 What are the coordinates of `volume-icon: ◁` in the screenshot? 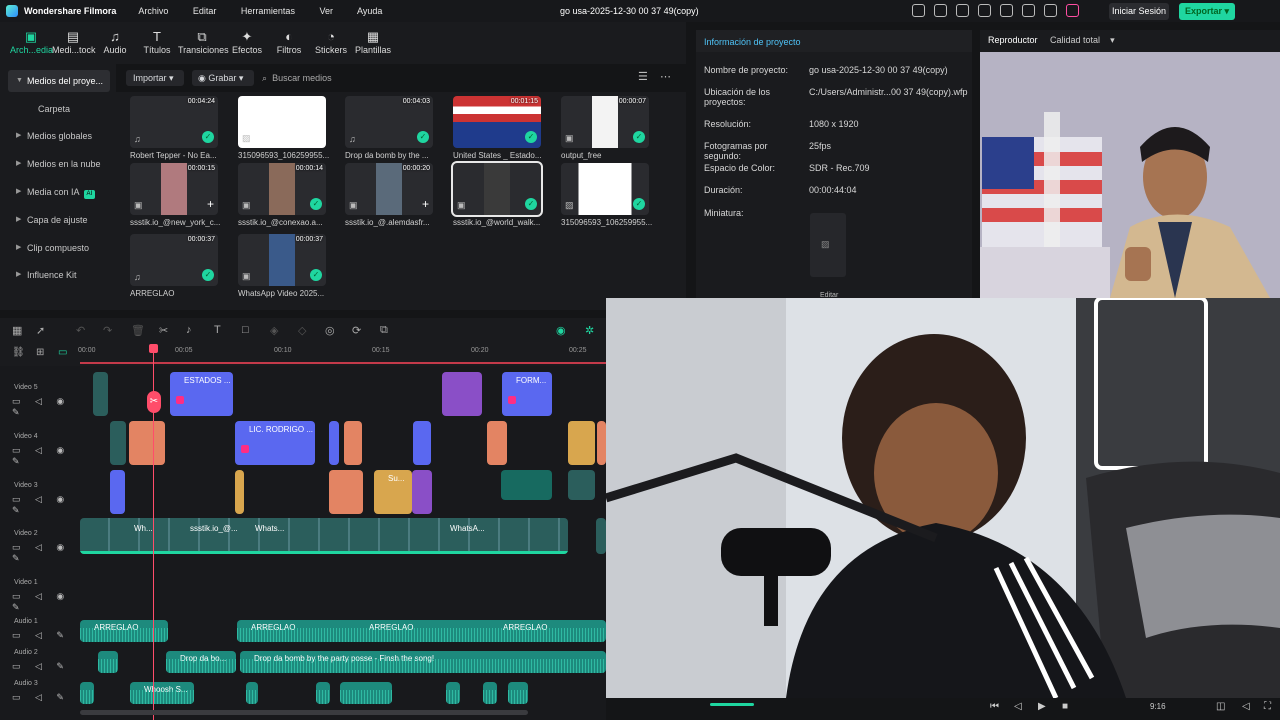 It's located at (1246, 706).